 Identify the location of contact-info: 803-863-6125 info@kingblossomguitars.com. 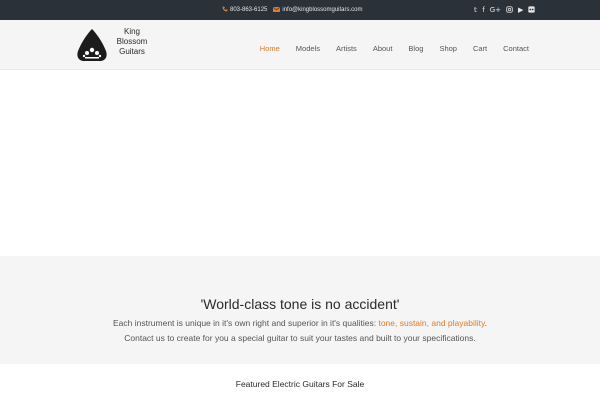
(292, 10).